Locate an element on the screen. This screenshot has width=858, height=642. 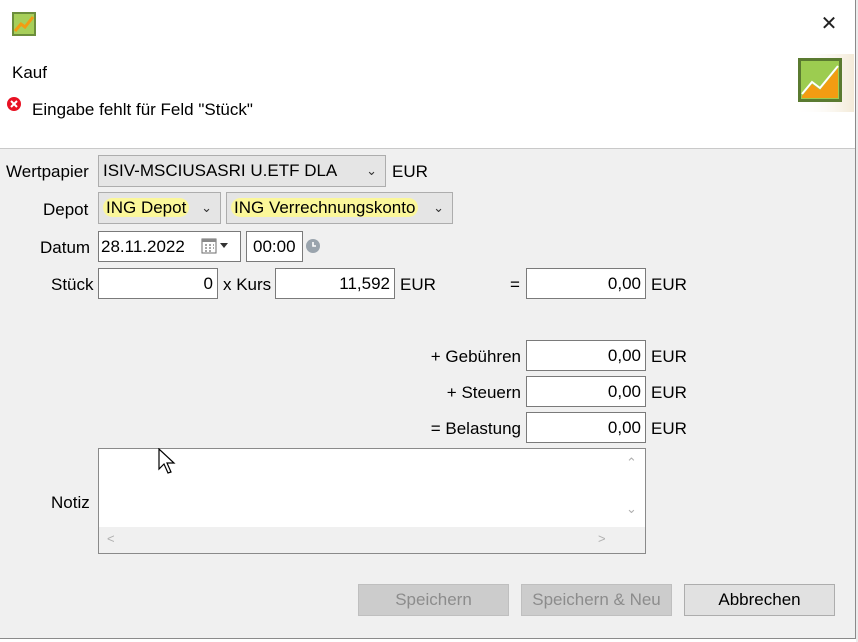
scroll-up-arrow-icon: ⌃ is located at coordinates (631, 463).